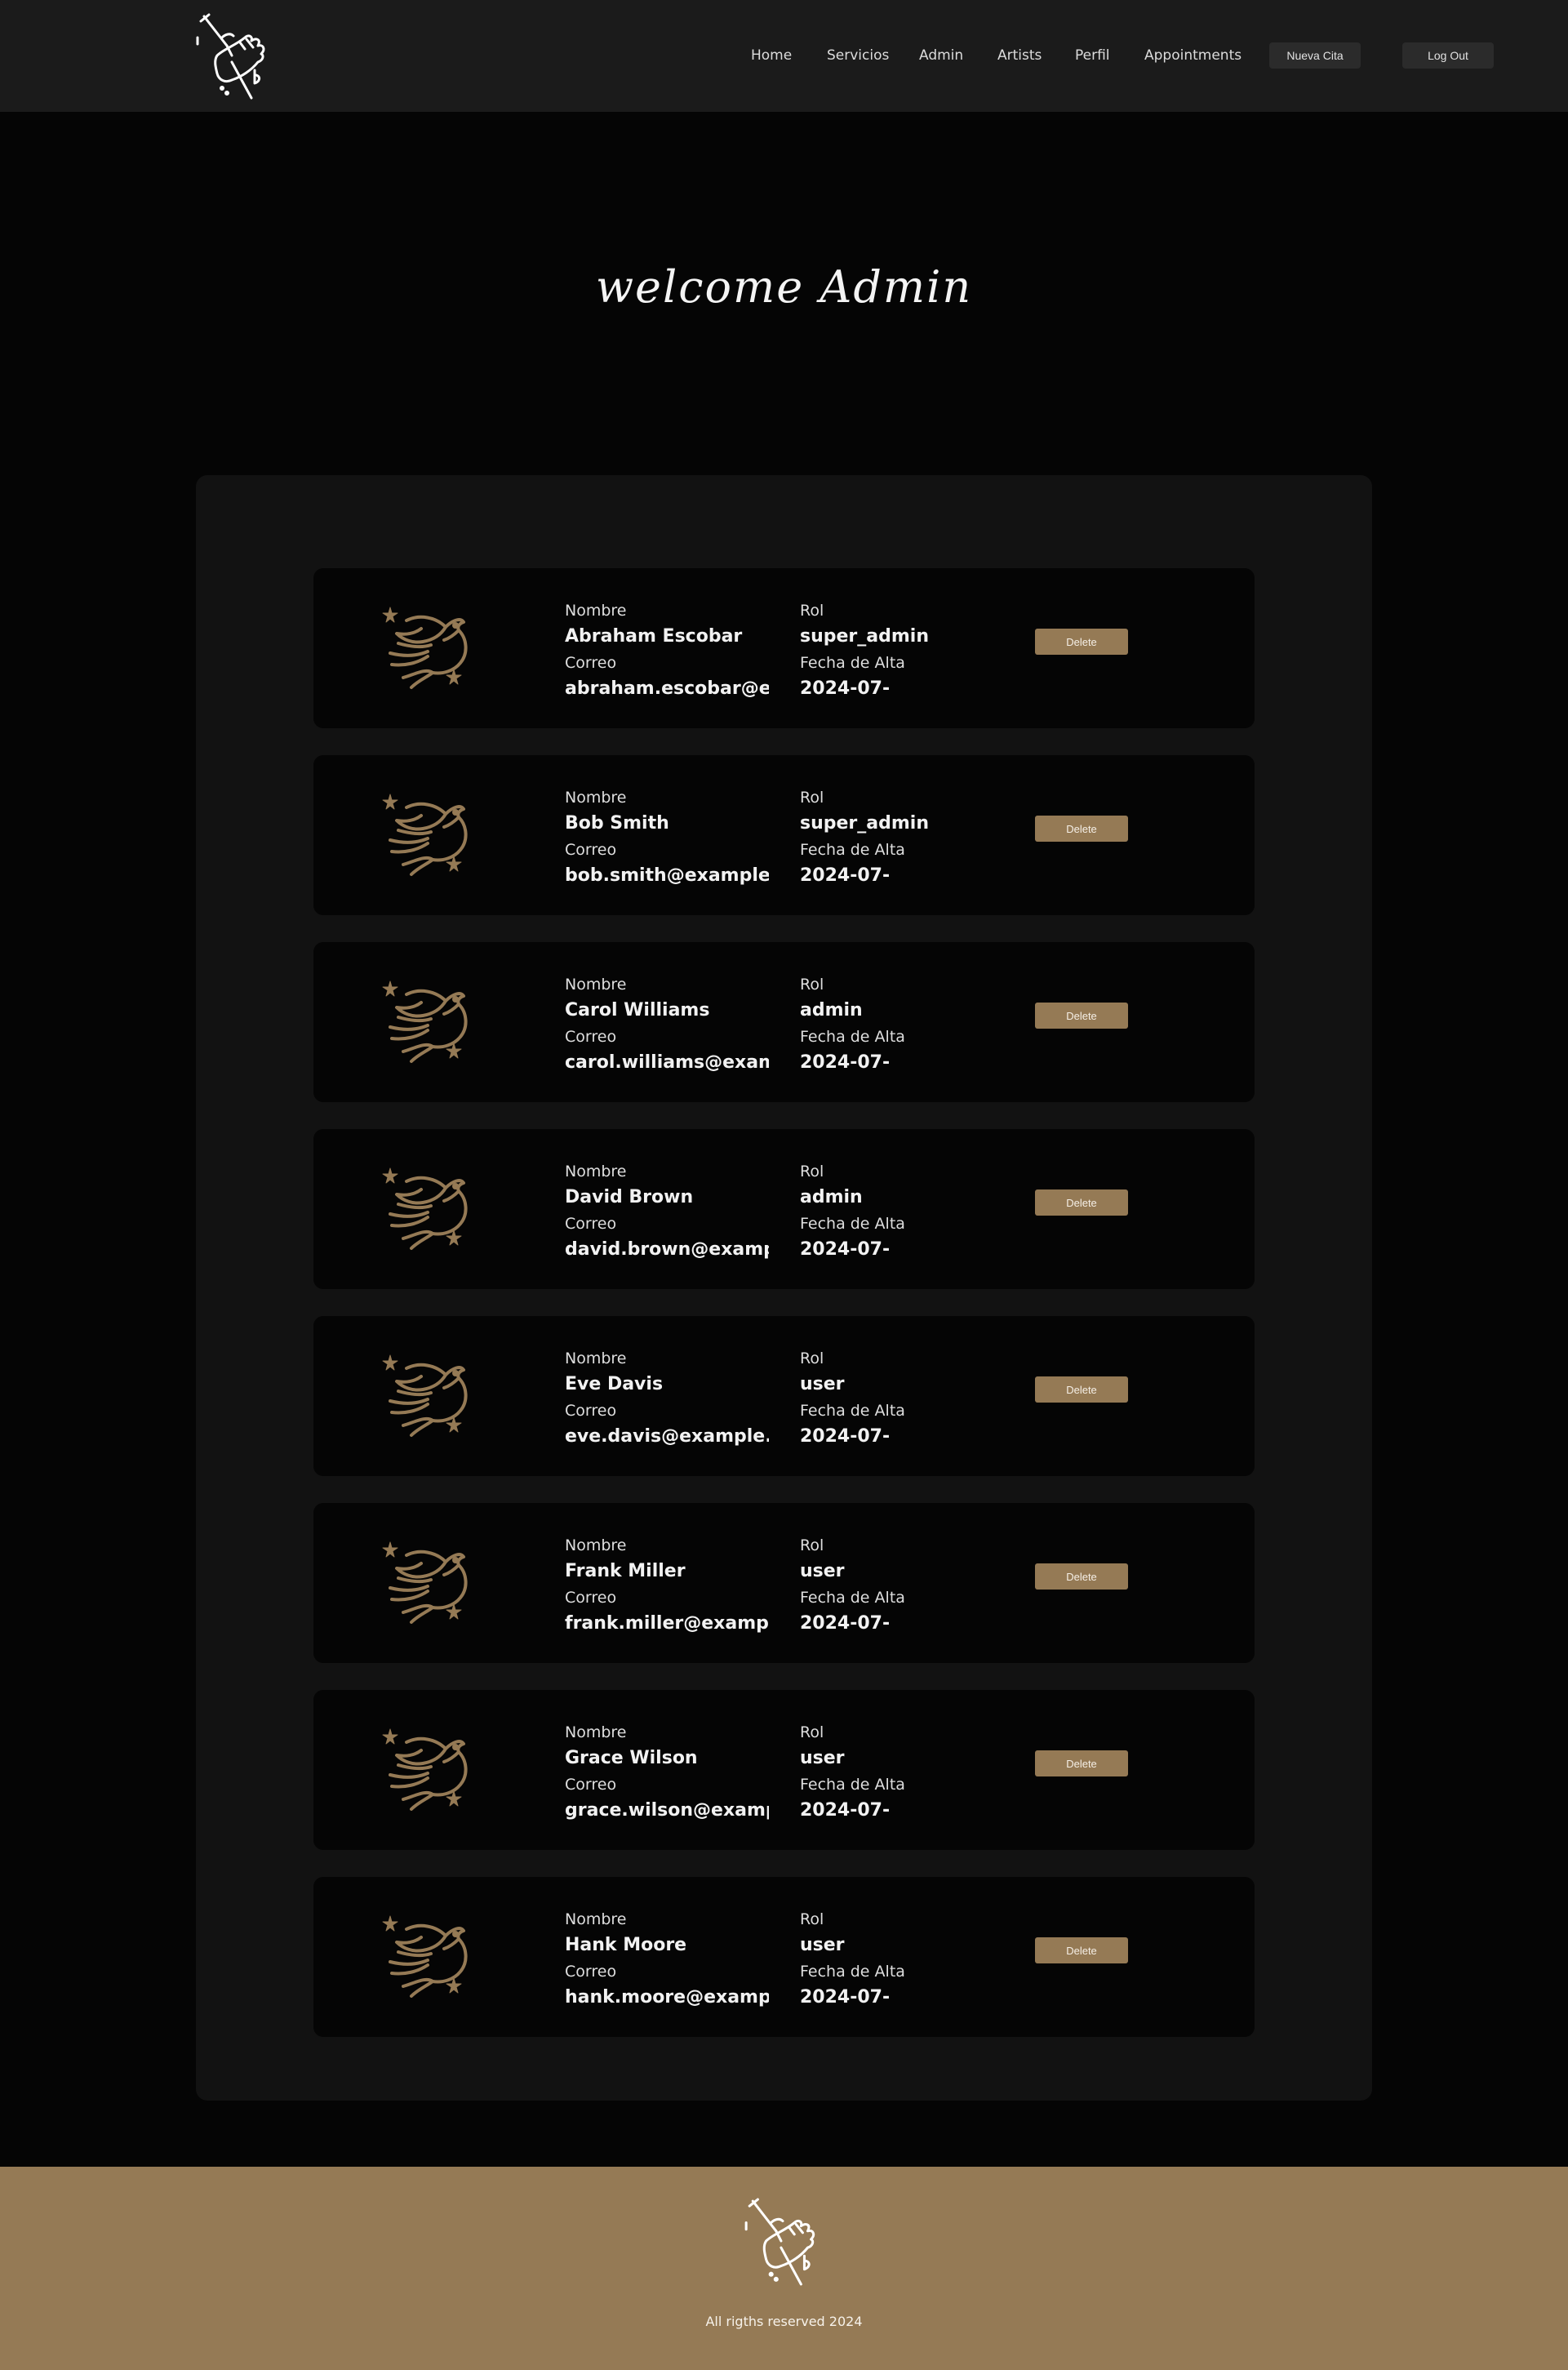  What do you see at coordinates (902, 1024) in the screenshot?
I see `user-role-column: Rol admin Fecha de Alta 2024-07-` at bounding box center [902, 1024].